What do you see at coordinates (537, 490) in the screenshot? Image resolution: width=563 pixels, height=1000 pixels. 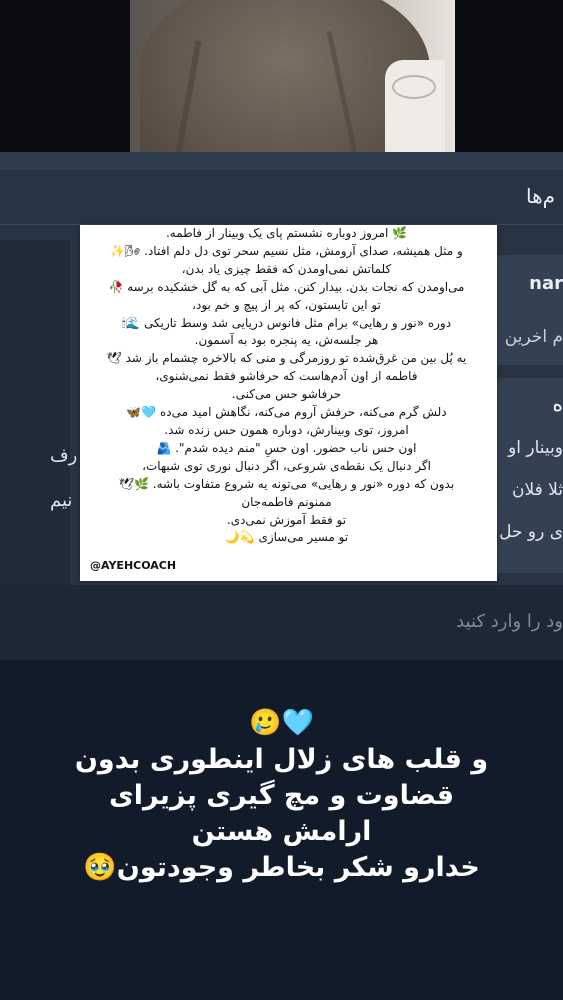 I see `message-line: ثلا فلان` at bounding box center [537, 490].